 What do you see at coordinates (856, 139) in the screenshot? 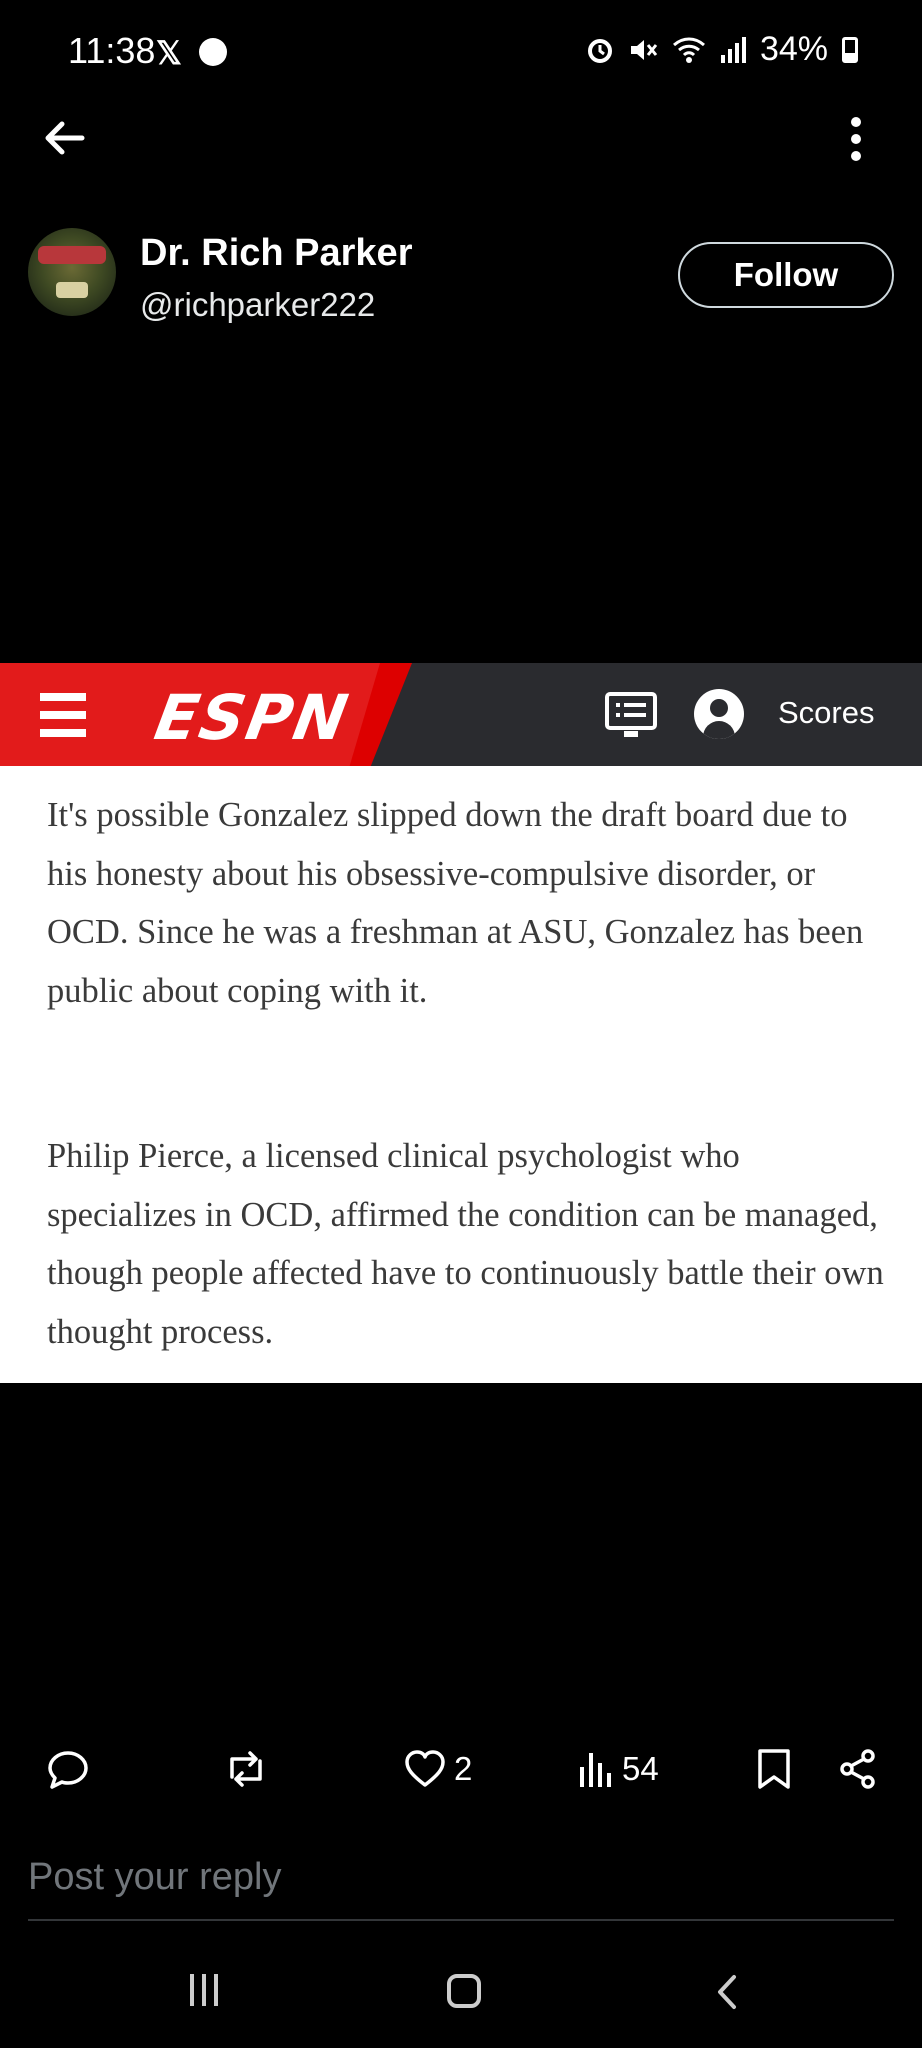
I see `more-options-icon` at bounding box center [856, 139].